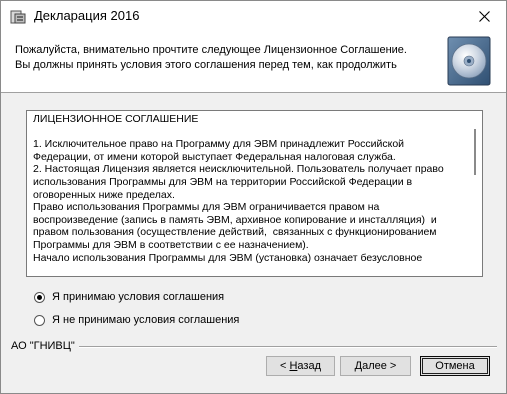 This screenshot has height=394, width=507. Describe the element at coordinates (391, 366) in the screenshot. I see `next-suffix: >` at that location.